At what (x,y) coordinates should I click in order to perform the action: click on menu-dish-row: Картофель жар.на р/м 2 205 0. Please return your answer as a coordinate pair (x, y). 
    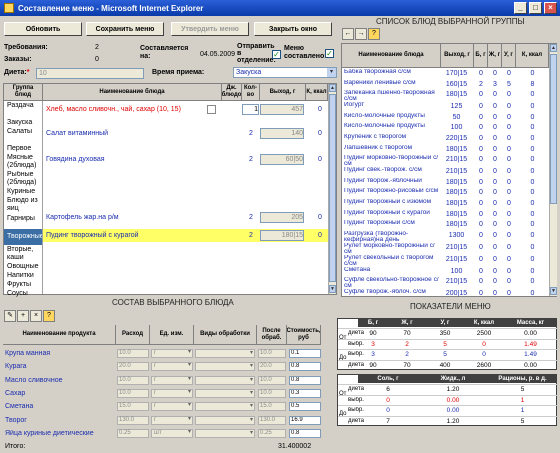
    Looking at the image, I should click on (185, 218).